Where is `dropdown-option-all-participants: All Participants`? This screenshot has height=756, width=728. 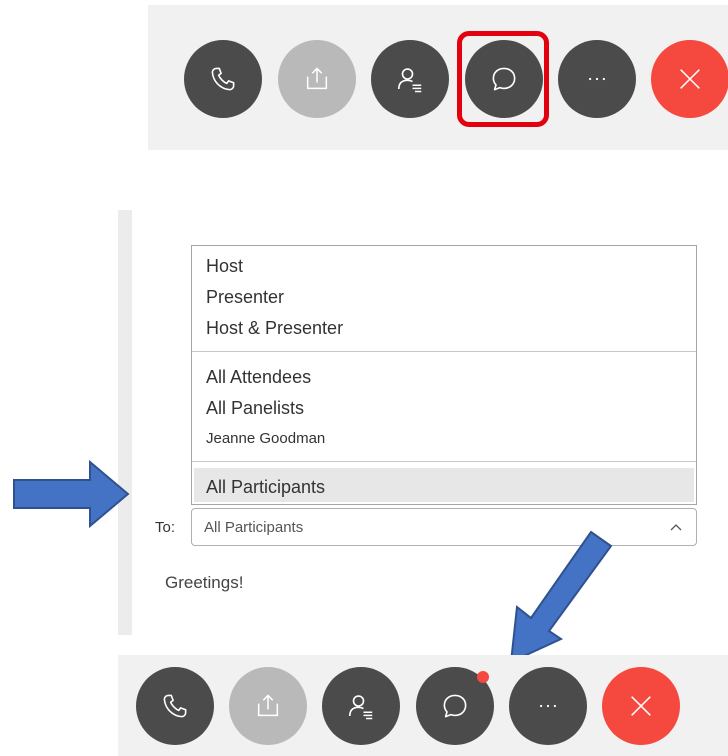
dropdown-option-all-participants: All Participants is located at coordinates (265, 487).